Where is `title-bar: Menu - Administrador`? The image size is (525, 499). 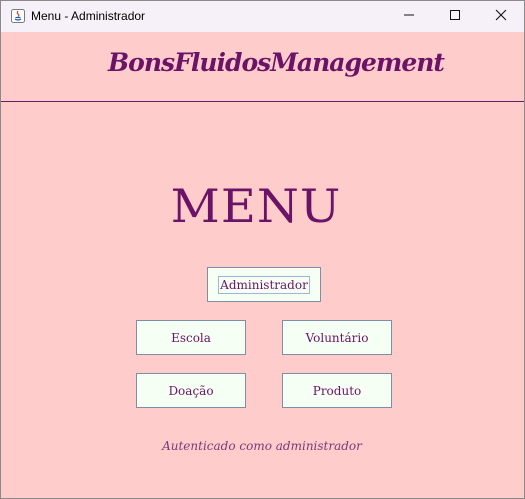
title-bar: Menu - Administrador is located at coordinates (262, 16).